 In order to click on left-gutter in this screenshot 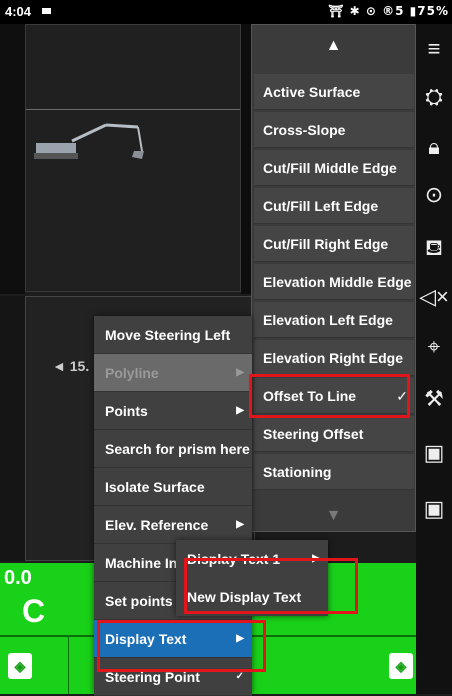, I will do `click(12, 159)`.